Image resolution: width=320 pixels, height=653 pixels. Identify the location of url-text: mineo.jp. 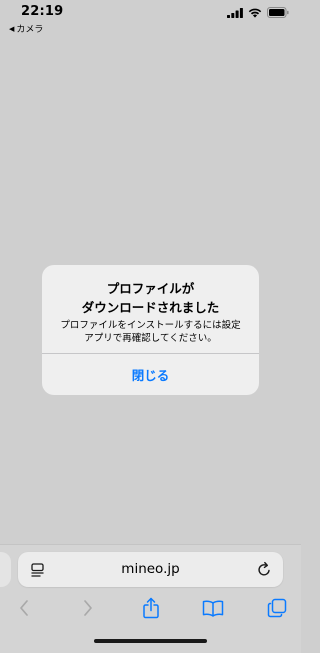
(150, 569).